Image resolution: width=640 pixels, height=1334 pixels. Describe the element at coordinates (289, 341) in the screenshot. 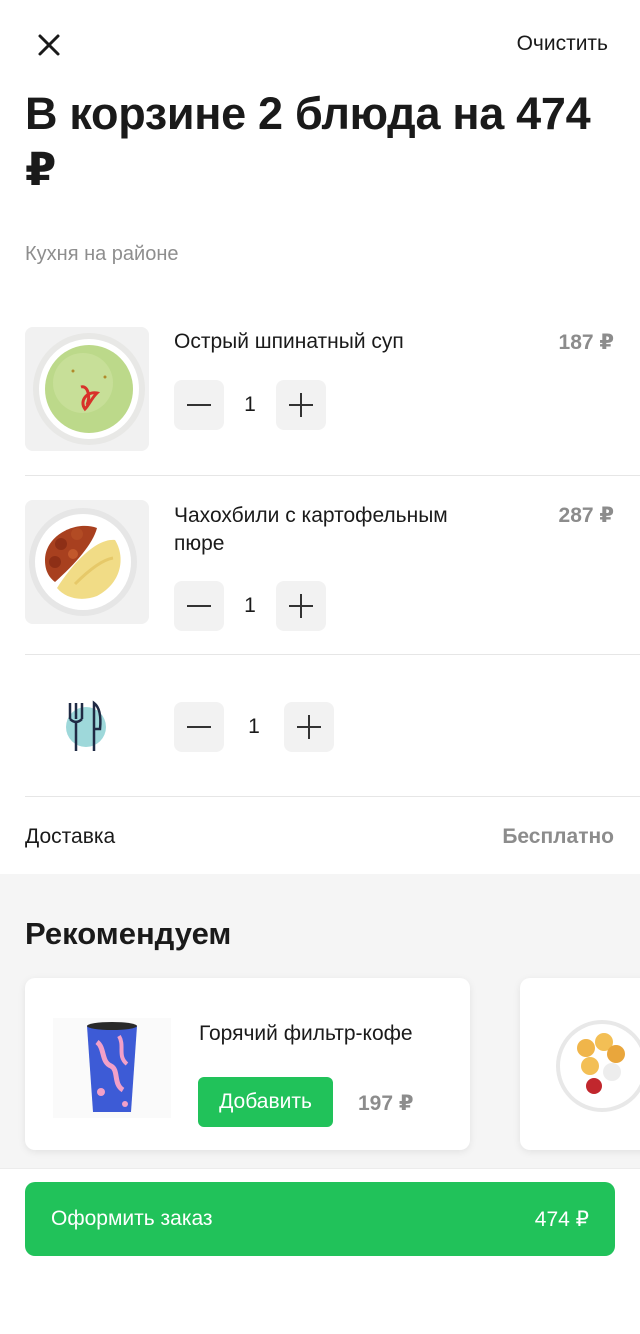

I see `item-name: Острый шпинатный суп` at that location.